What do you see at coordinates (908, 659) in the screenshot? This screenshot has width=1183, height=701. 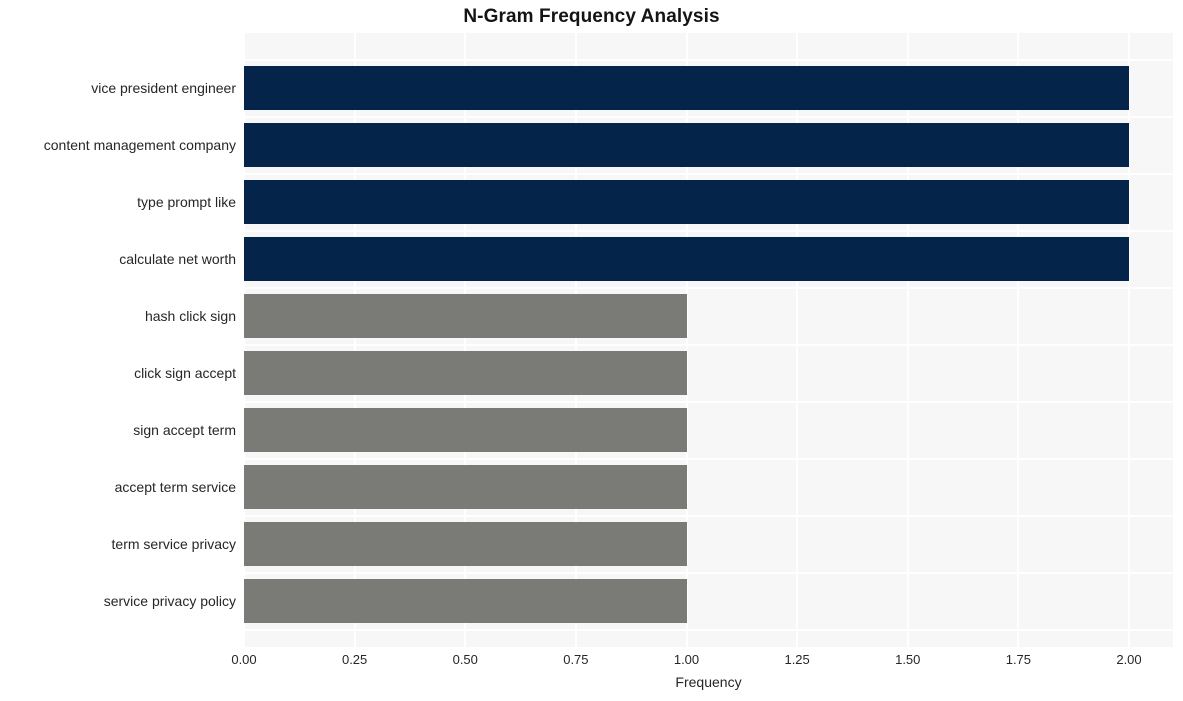 I see `x-axis-tick-label: 1.50` at bounding box center [908, 659].